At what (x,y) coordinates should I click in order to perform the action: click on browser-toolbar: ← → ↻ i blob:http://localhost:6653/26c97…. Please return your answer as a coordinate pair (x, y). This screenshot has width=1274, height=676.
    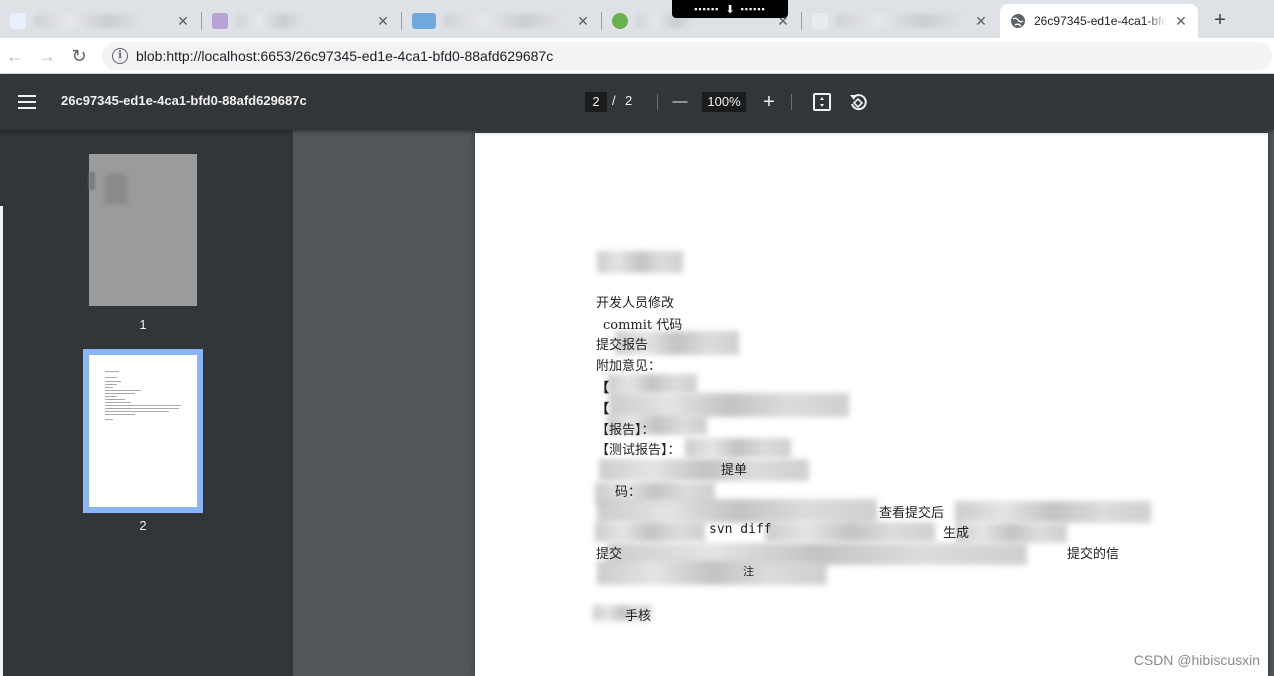
    Looking at the image, I should click on (637, 56).